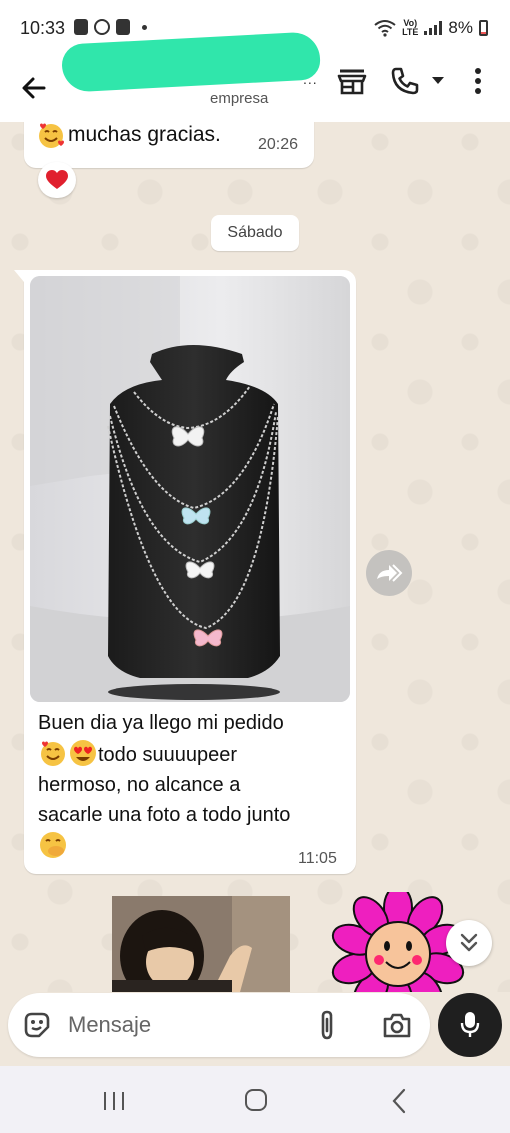 Image resolution: width=510 pixels, height=1133 pixels. What do you see at coordinates (460, 27) in the screenshot?
I see `battery-percent: 8%` at bounding box center [460, 27].